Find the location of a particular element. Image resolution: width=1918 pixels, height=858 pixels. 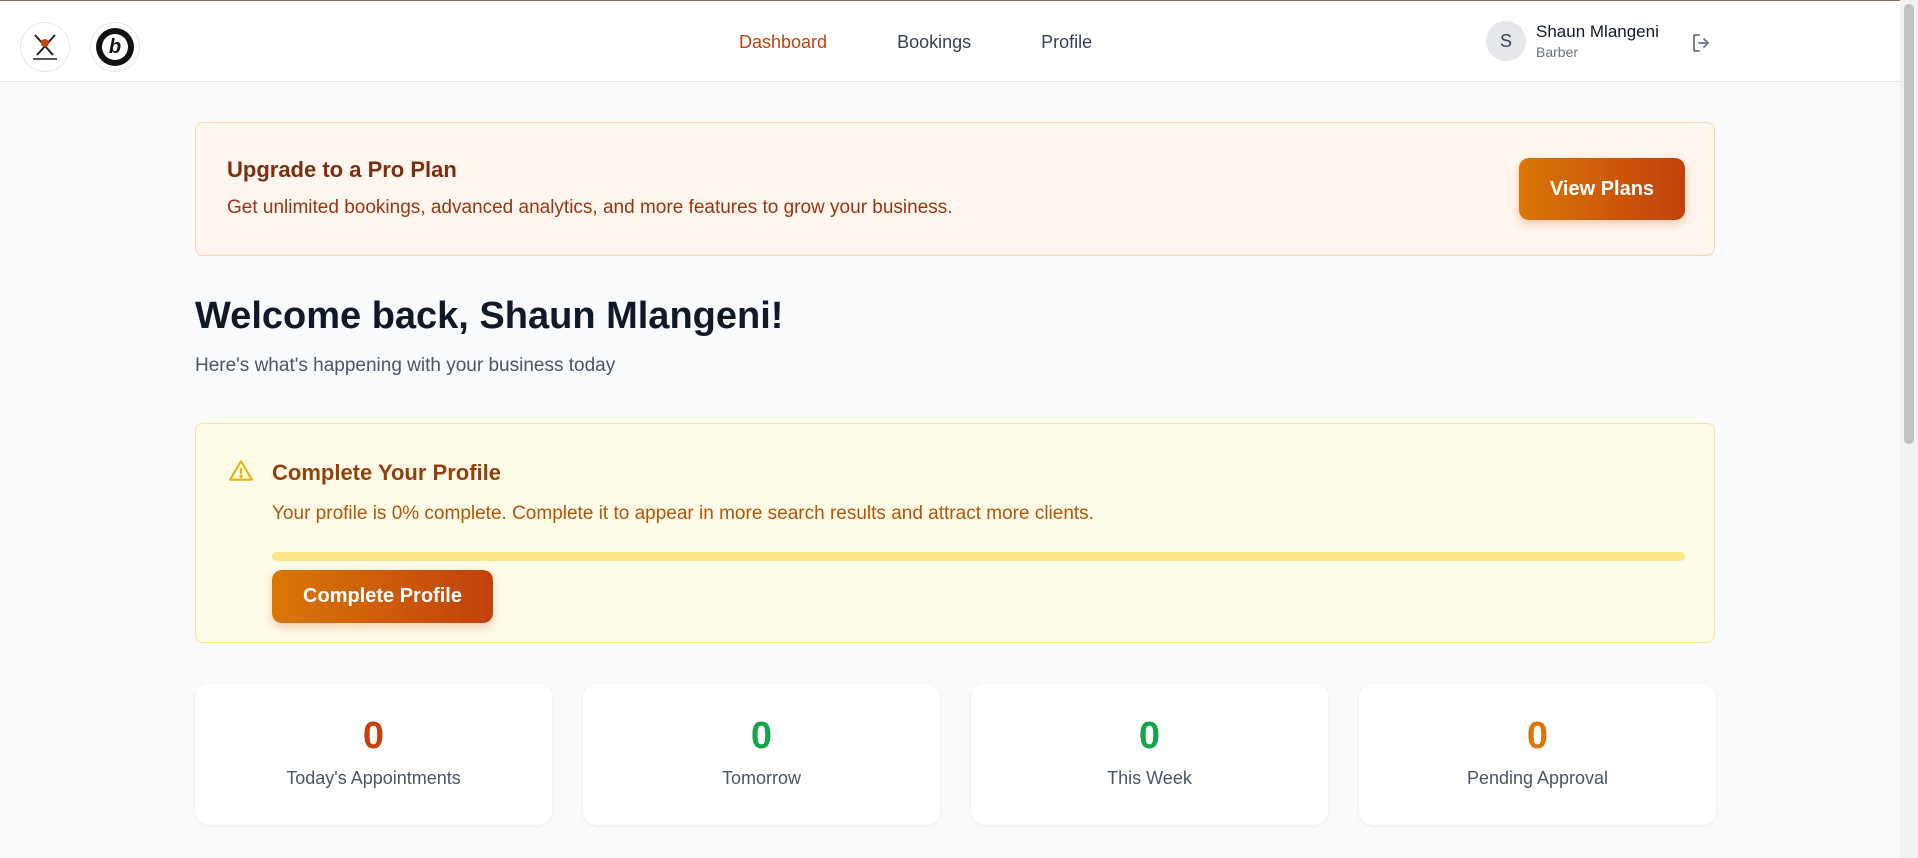

user-info: Shaun Mlangeni Barber is located at coordinates (1597, 41).